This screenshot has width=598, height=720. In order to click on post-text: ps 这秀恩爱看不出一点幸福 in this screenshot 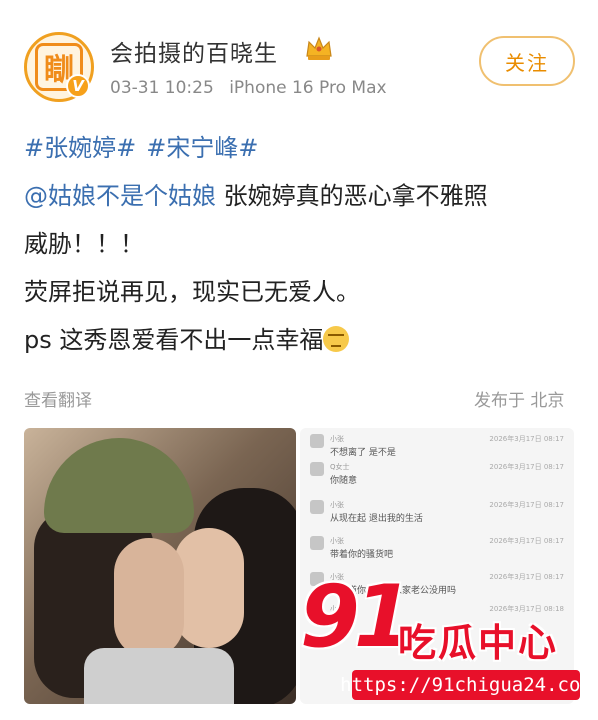, I will do `click(174, 340)`.